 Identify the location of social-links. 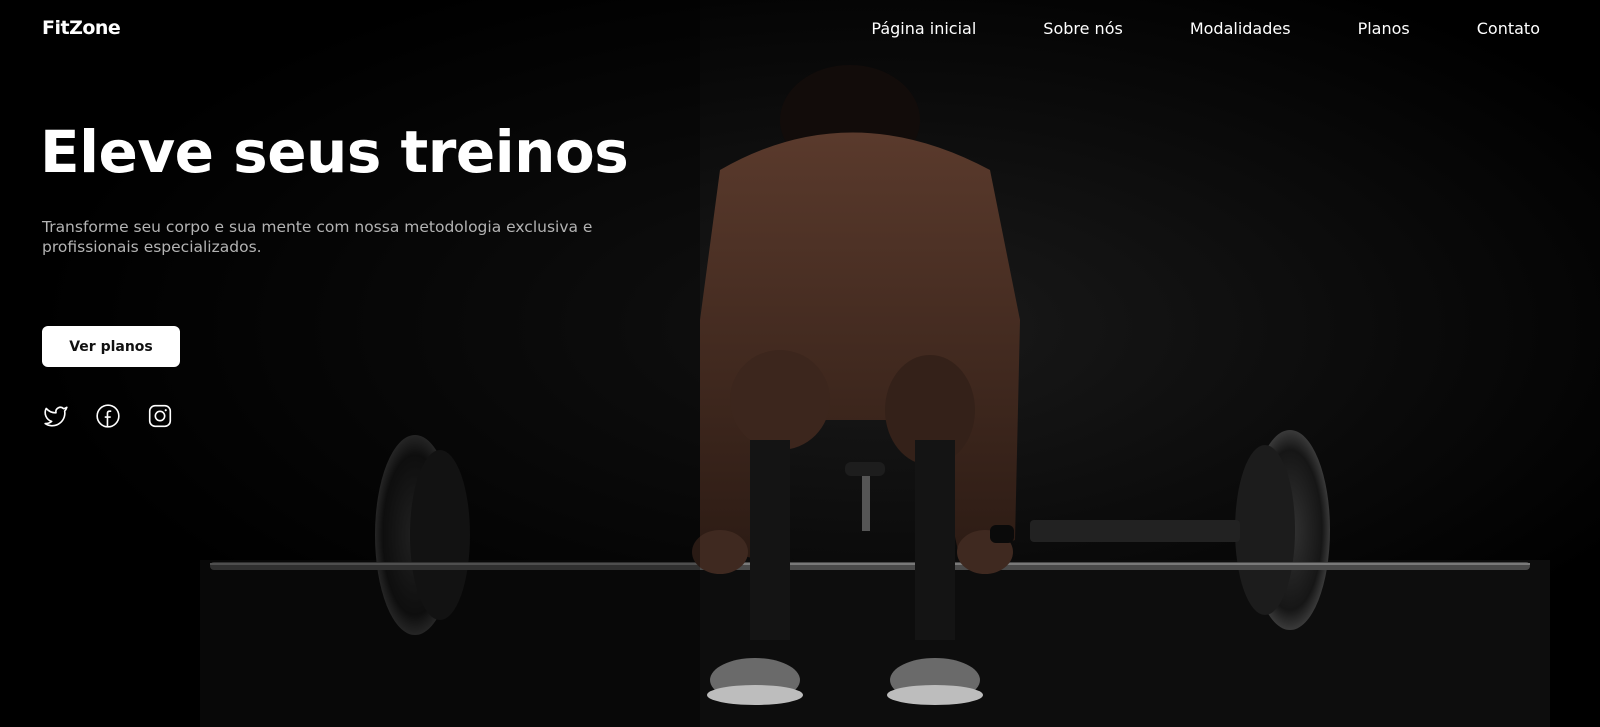
(120, 416).